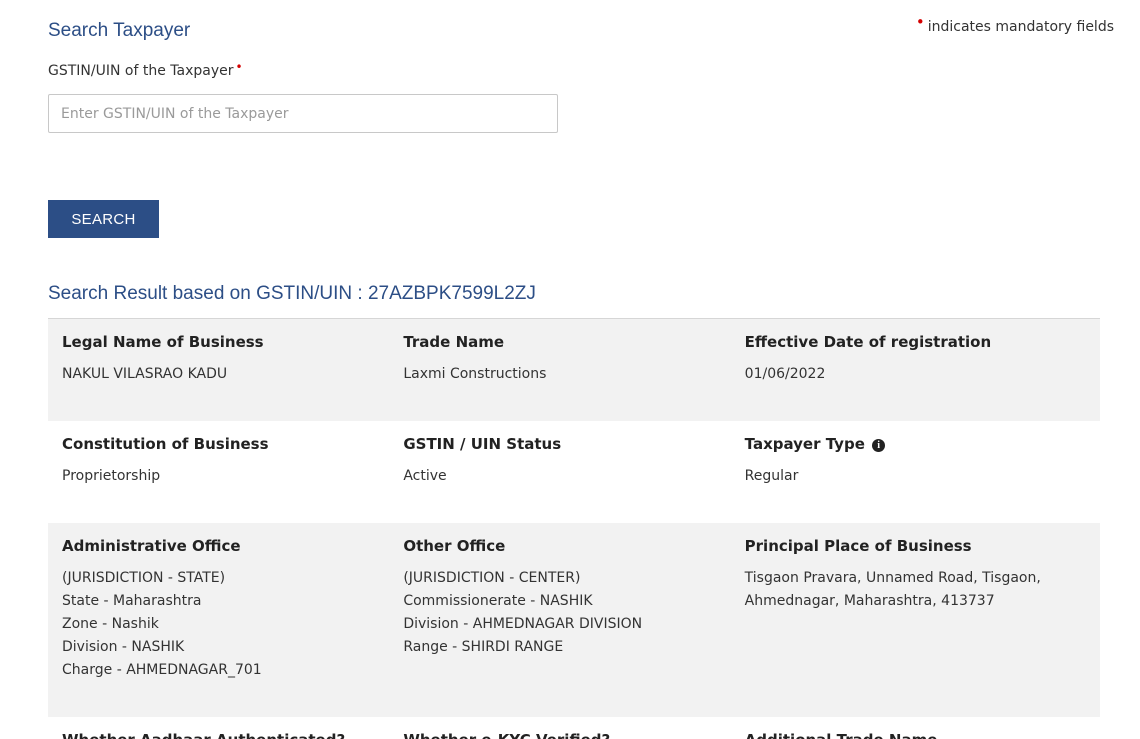 This screenshot has width=1140, height=739. I want to click on result-cell-additional-trade-name: Additional Trade Name, so click(915, 728).